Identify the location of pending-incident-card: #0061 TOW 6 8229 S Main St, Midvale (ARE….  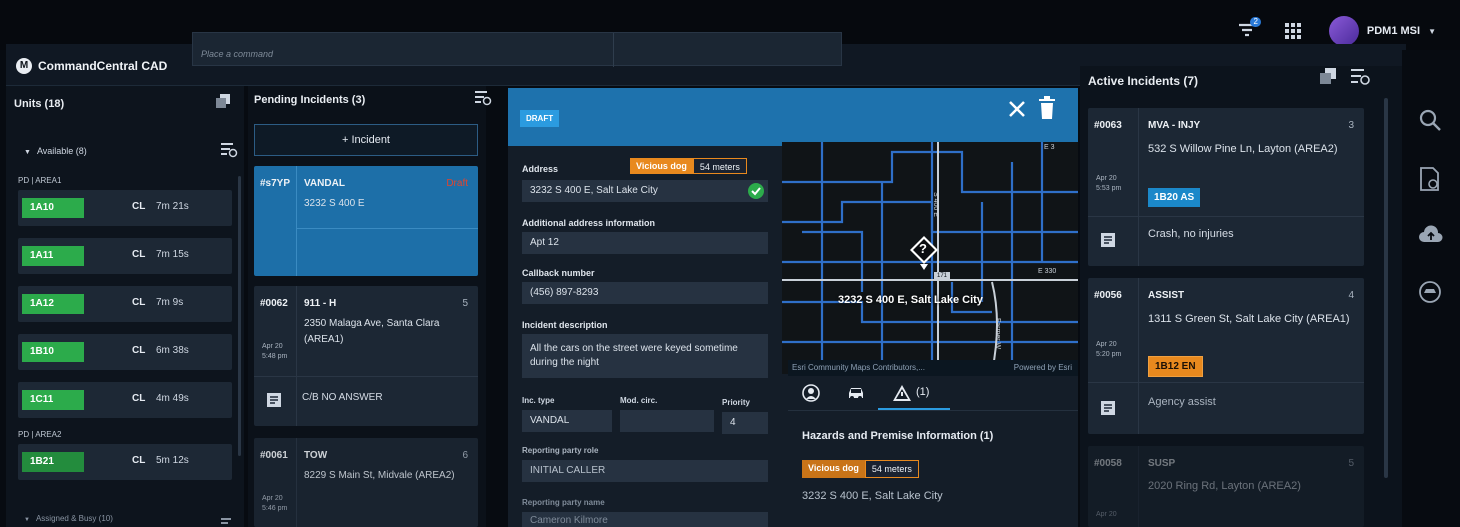
(366, 482).